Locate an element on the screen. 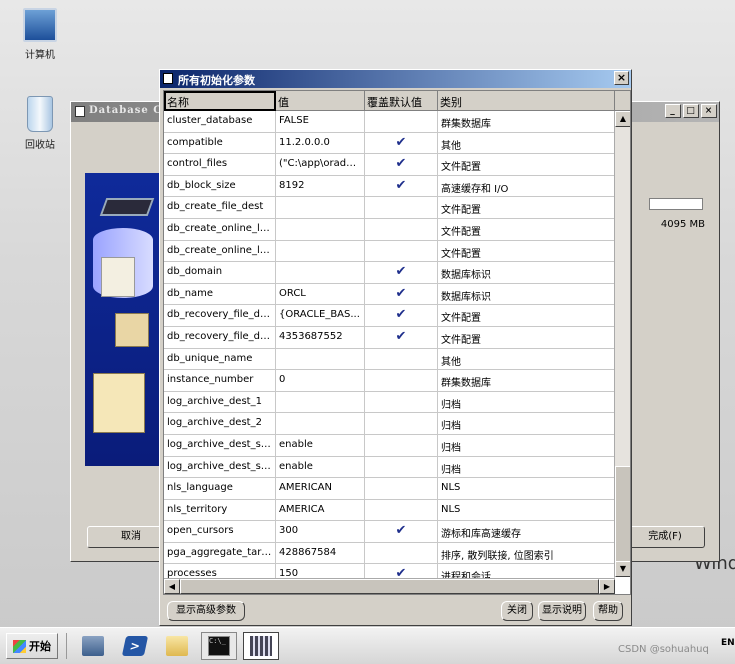 The height and width of the screenshot is (664, 735). finish-button: 完成(F) is located at coordinates (665, 537).